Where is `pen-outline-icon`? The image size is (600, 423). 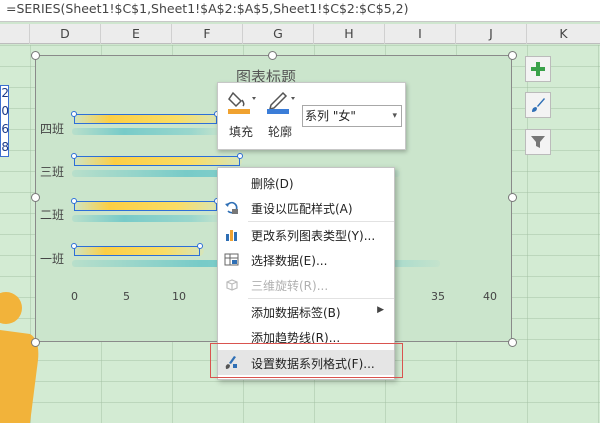 pen-outline-icon is located at coordinates (281, 102).